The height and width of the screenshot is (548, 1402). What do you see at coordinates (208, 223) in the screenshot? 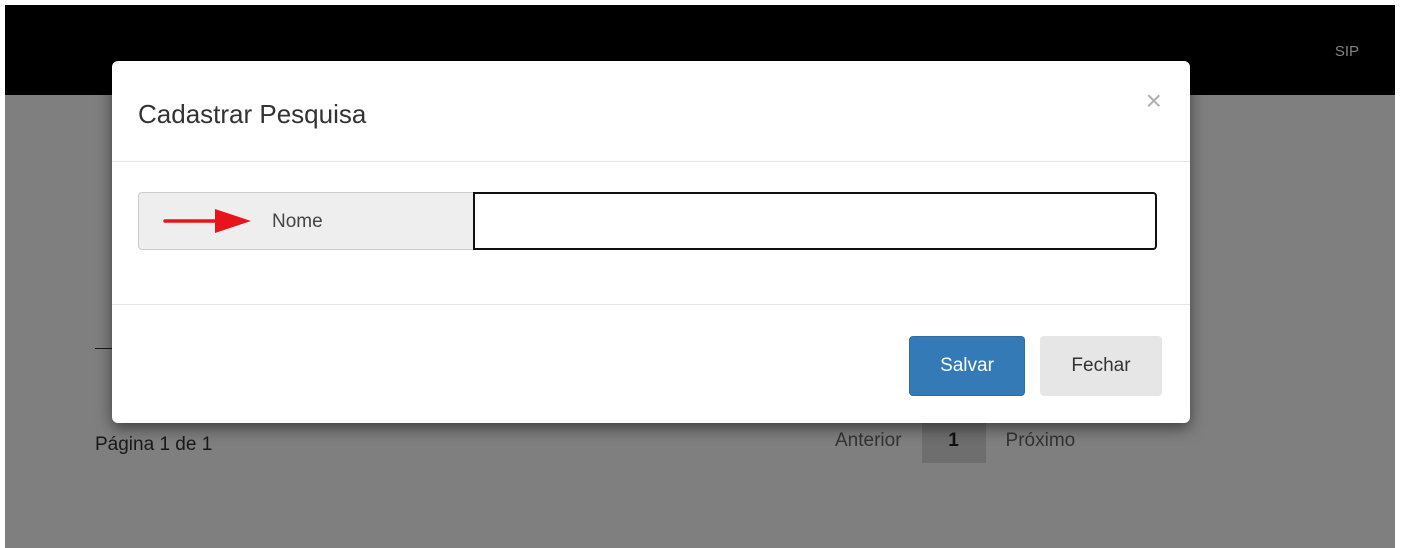
I see `red-arrow-icon` at bounding box center [208, 223].